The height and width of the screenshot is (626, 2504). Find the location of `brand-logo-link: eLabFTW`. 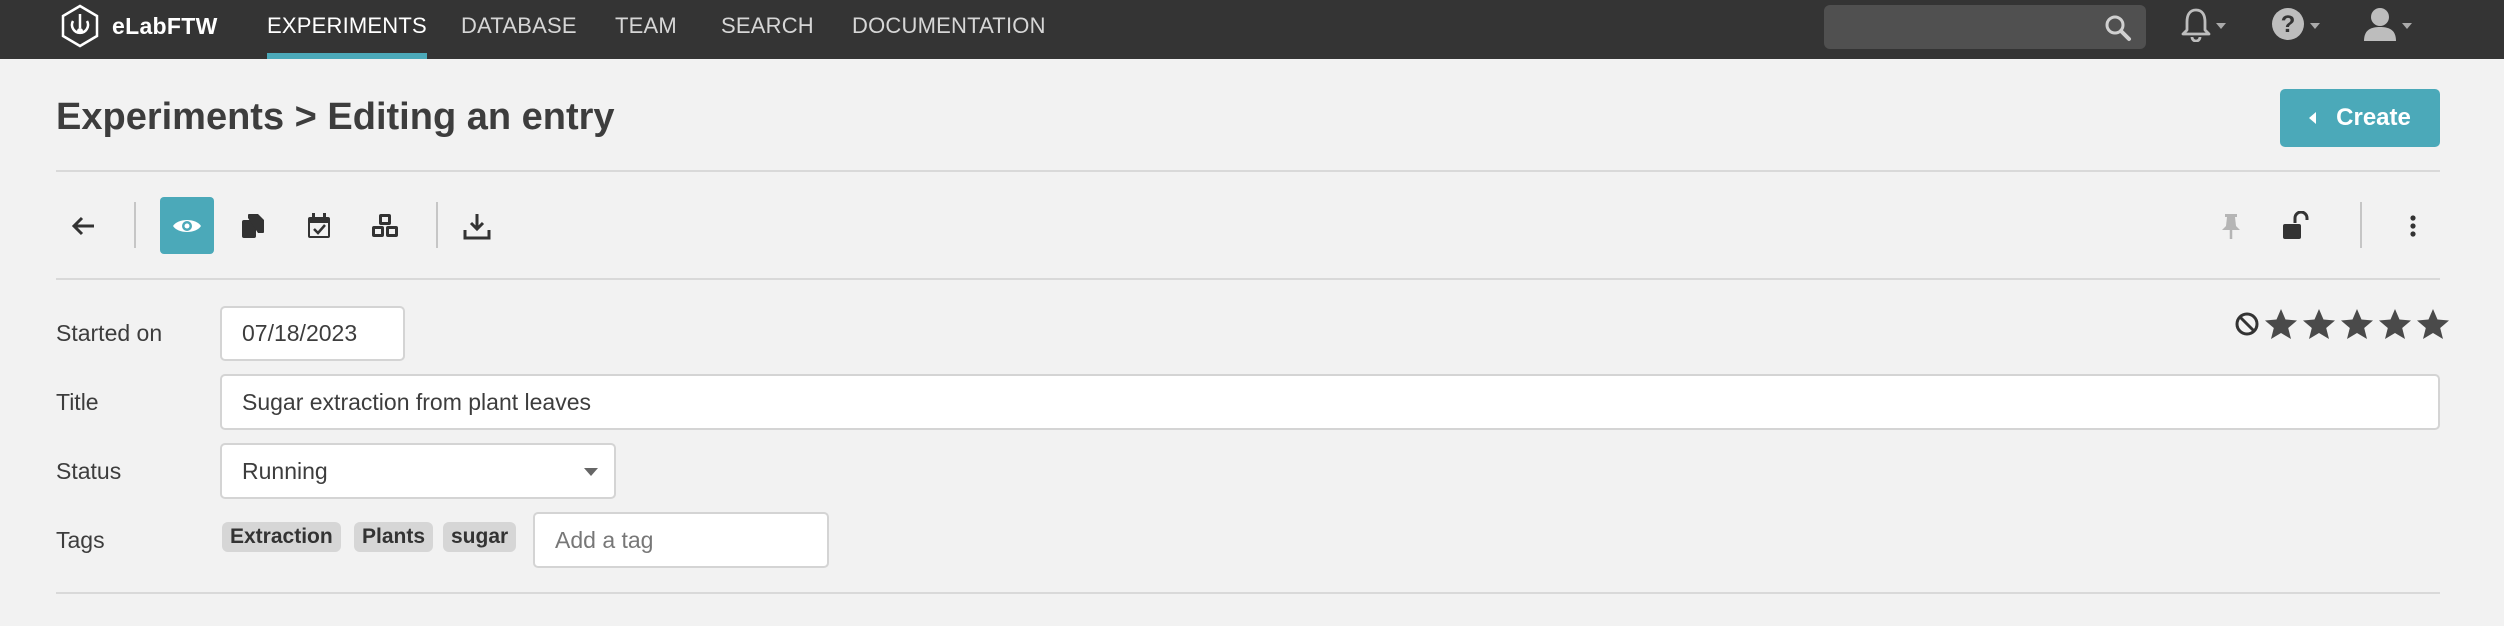

brand-logo-link: eLabFTW is located at coordinates (138, 26).